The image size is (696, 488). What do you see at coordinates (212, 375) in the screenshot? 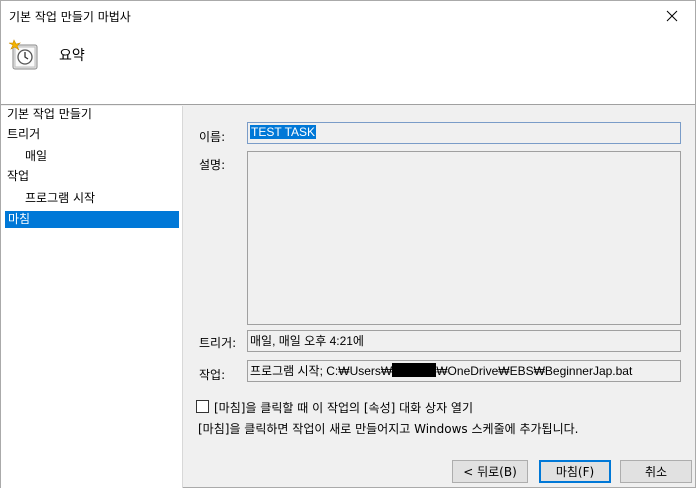
I see `action-label: 작업:` at bounding box center [212, 375].